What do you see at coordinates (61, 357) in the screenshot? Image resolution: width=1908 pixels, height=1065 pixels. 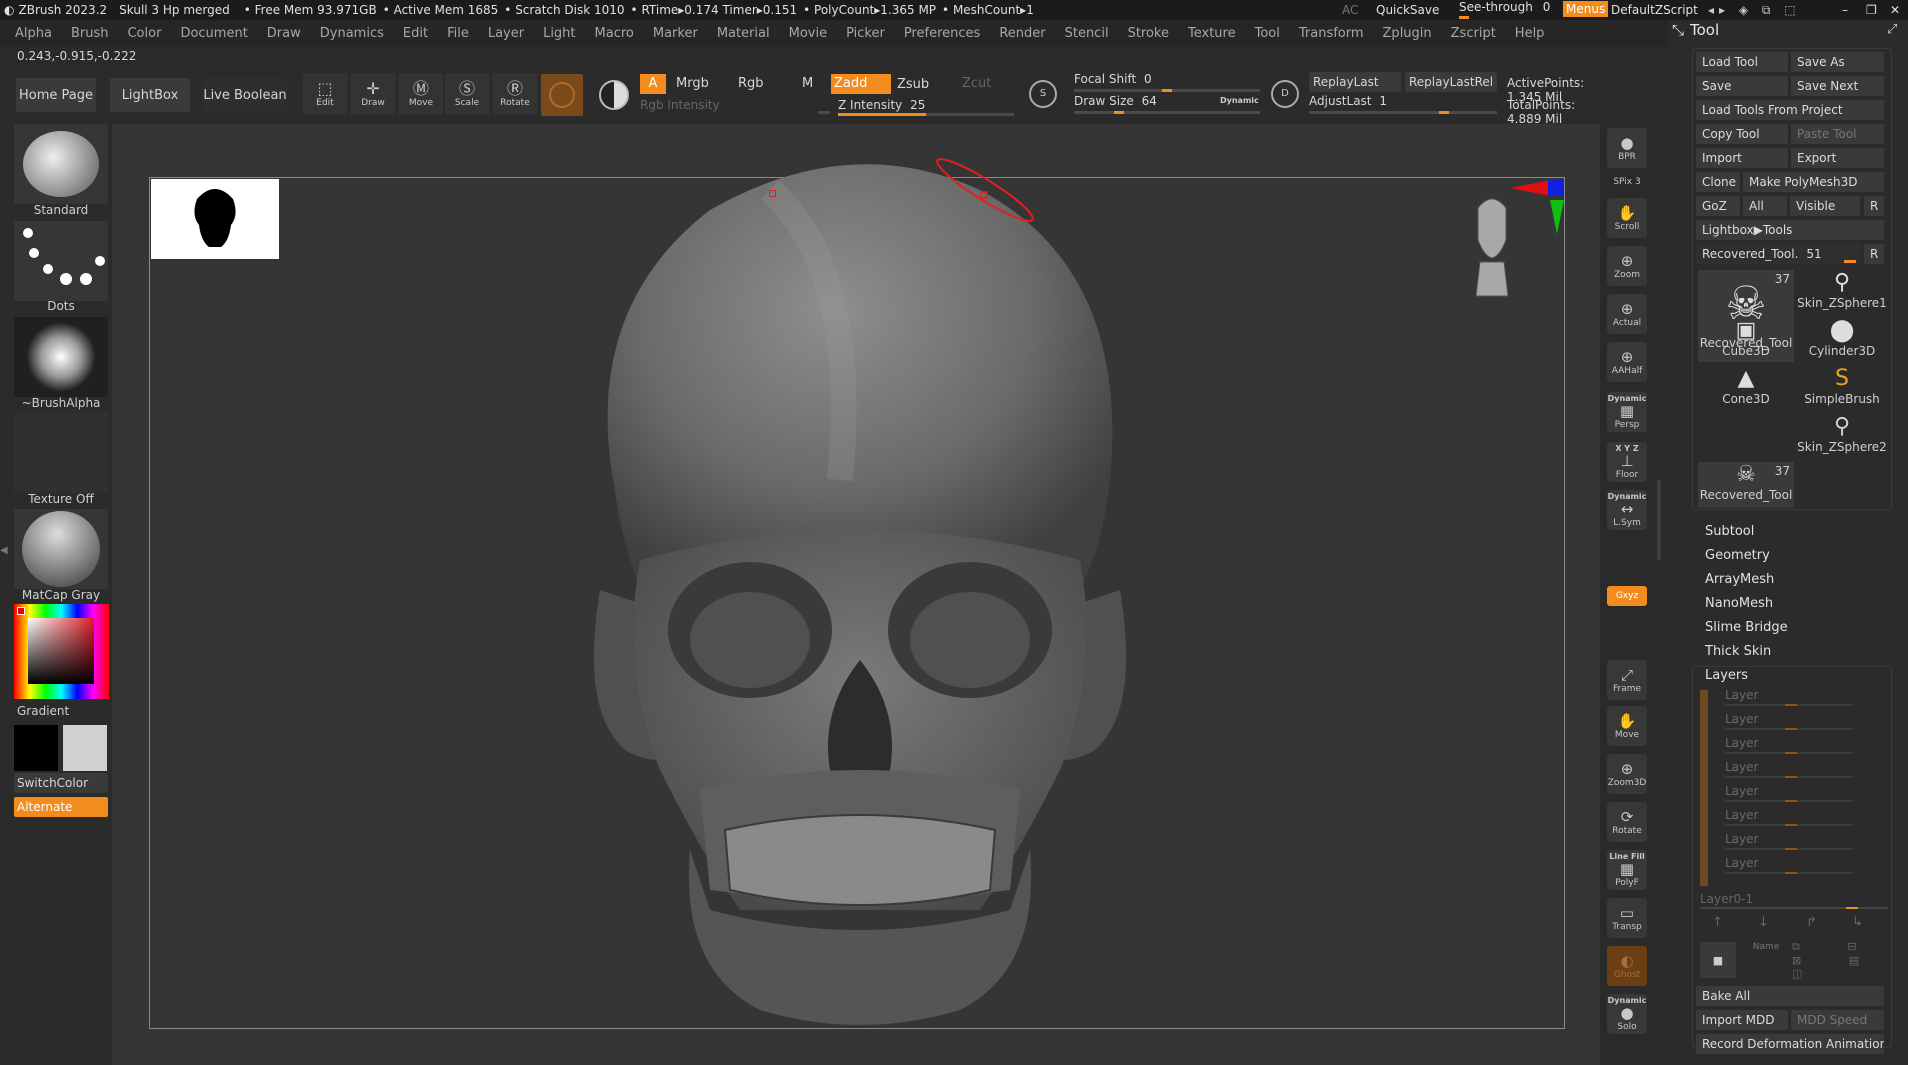 I see `alpha-selector` at bounding box center [61, 357].